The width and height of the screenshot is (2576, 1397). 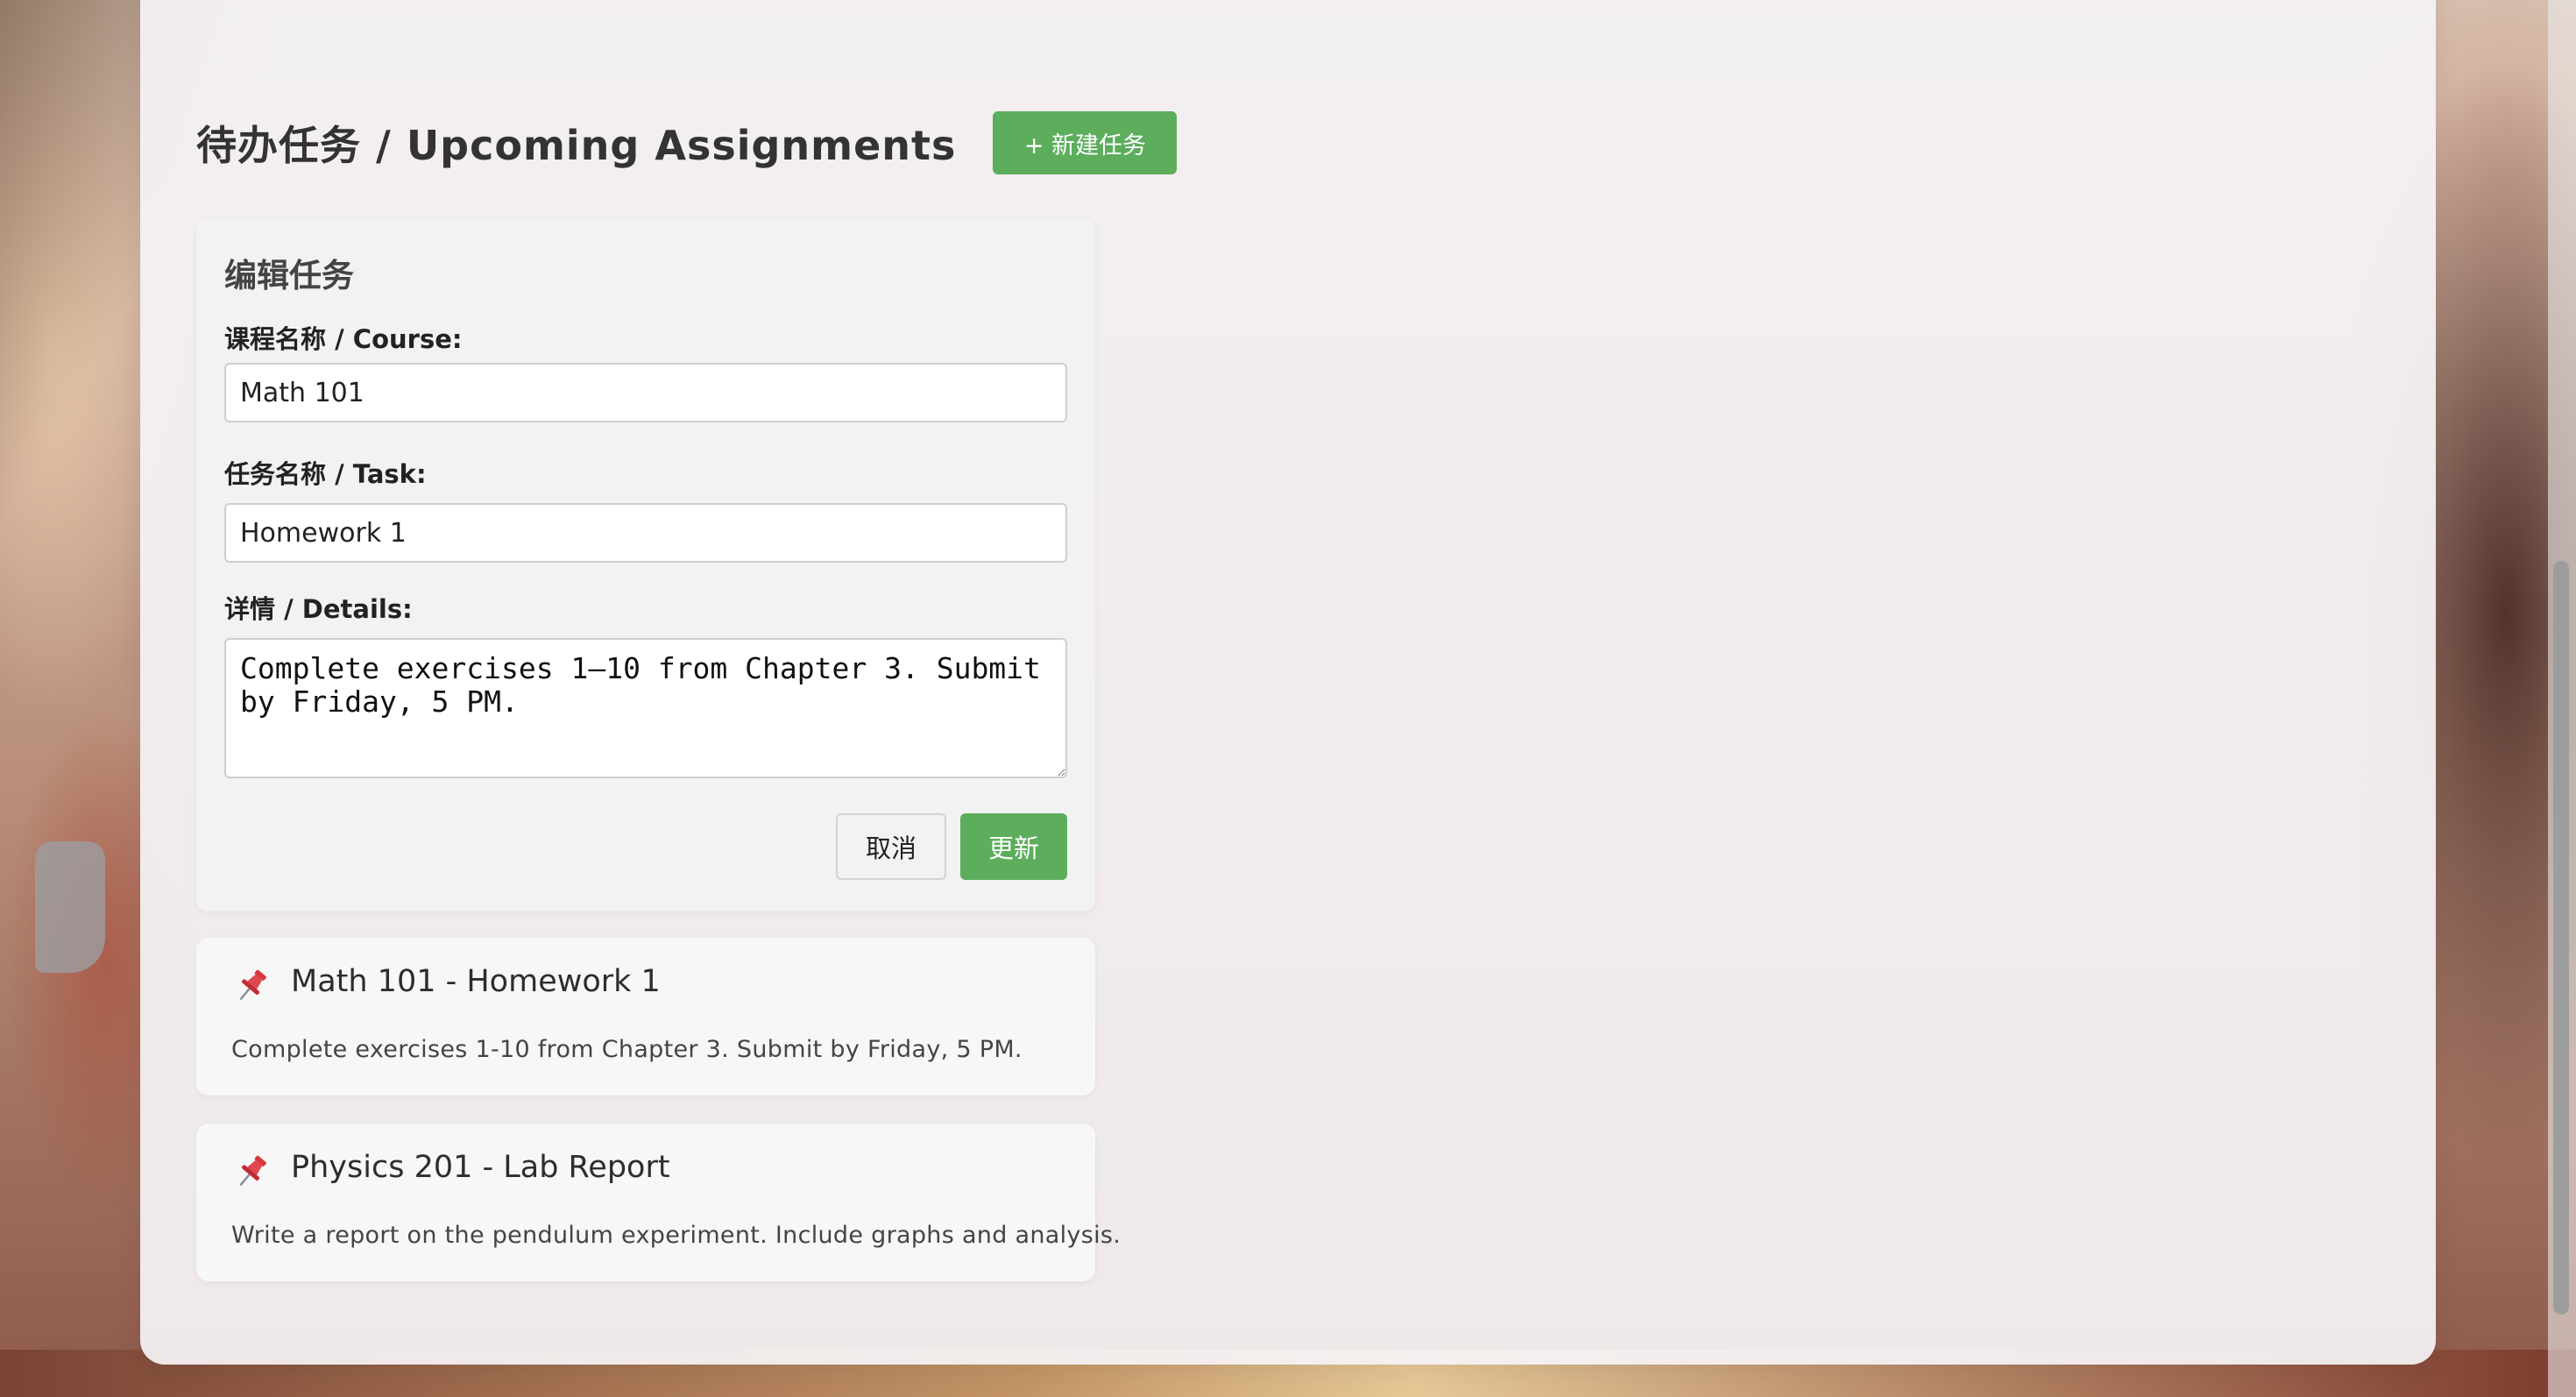 I want to click on course-label: 课程名称 / Course:, so click(x=343, y=339).